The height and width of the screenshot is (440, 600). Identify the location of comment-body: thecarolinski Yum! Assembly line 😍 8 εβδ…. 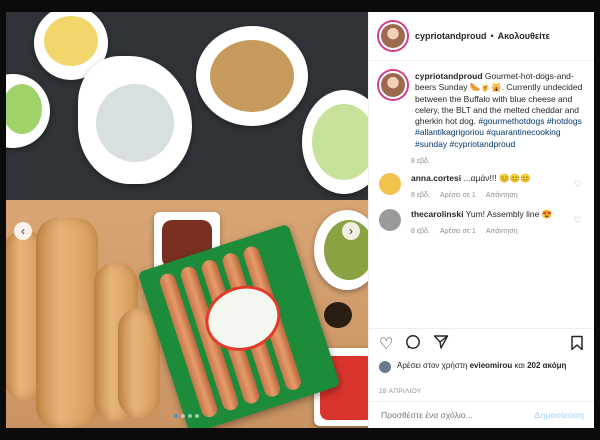
(486, 223).